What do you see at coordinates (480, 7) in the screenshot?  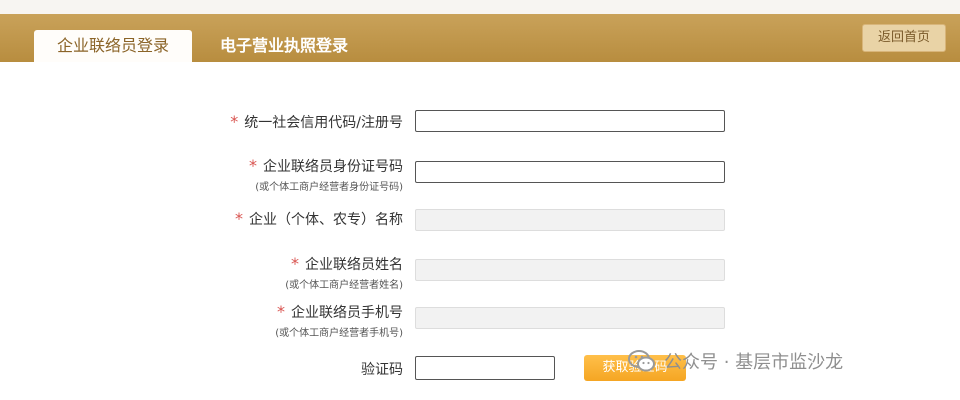 I see `top-strip` at bounding box center [480, 7].